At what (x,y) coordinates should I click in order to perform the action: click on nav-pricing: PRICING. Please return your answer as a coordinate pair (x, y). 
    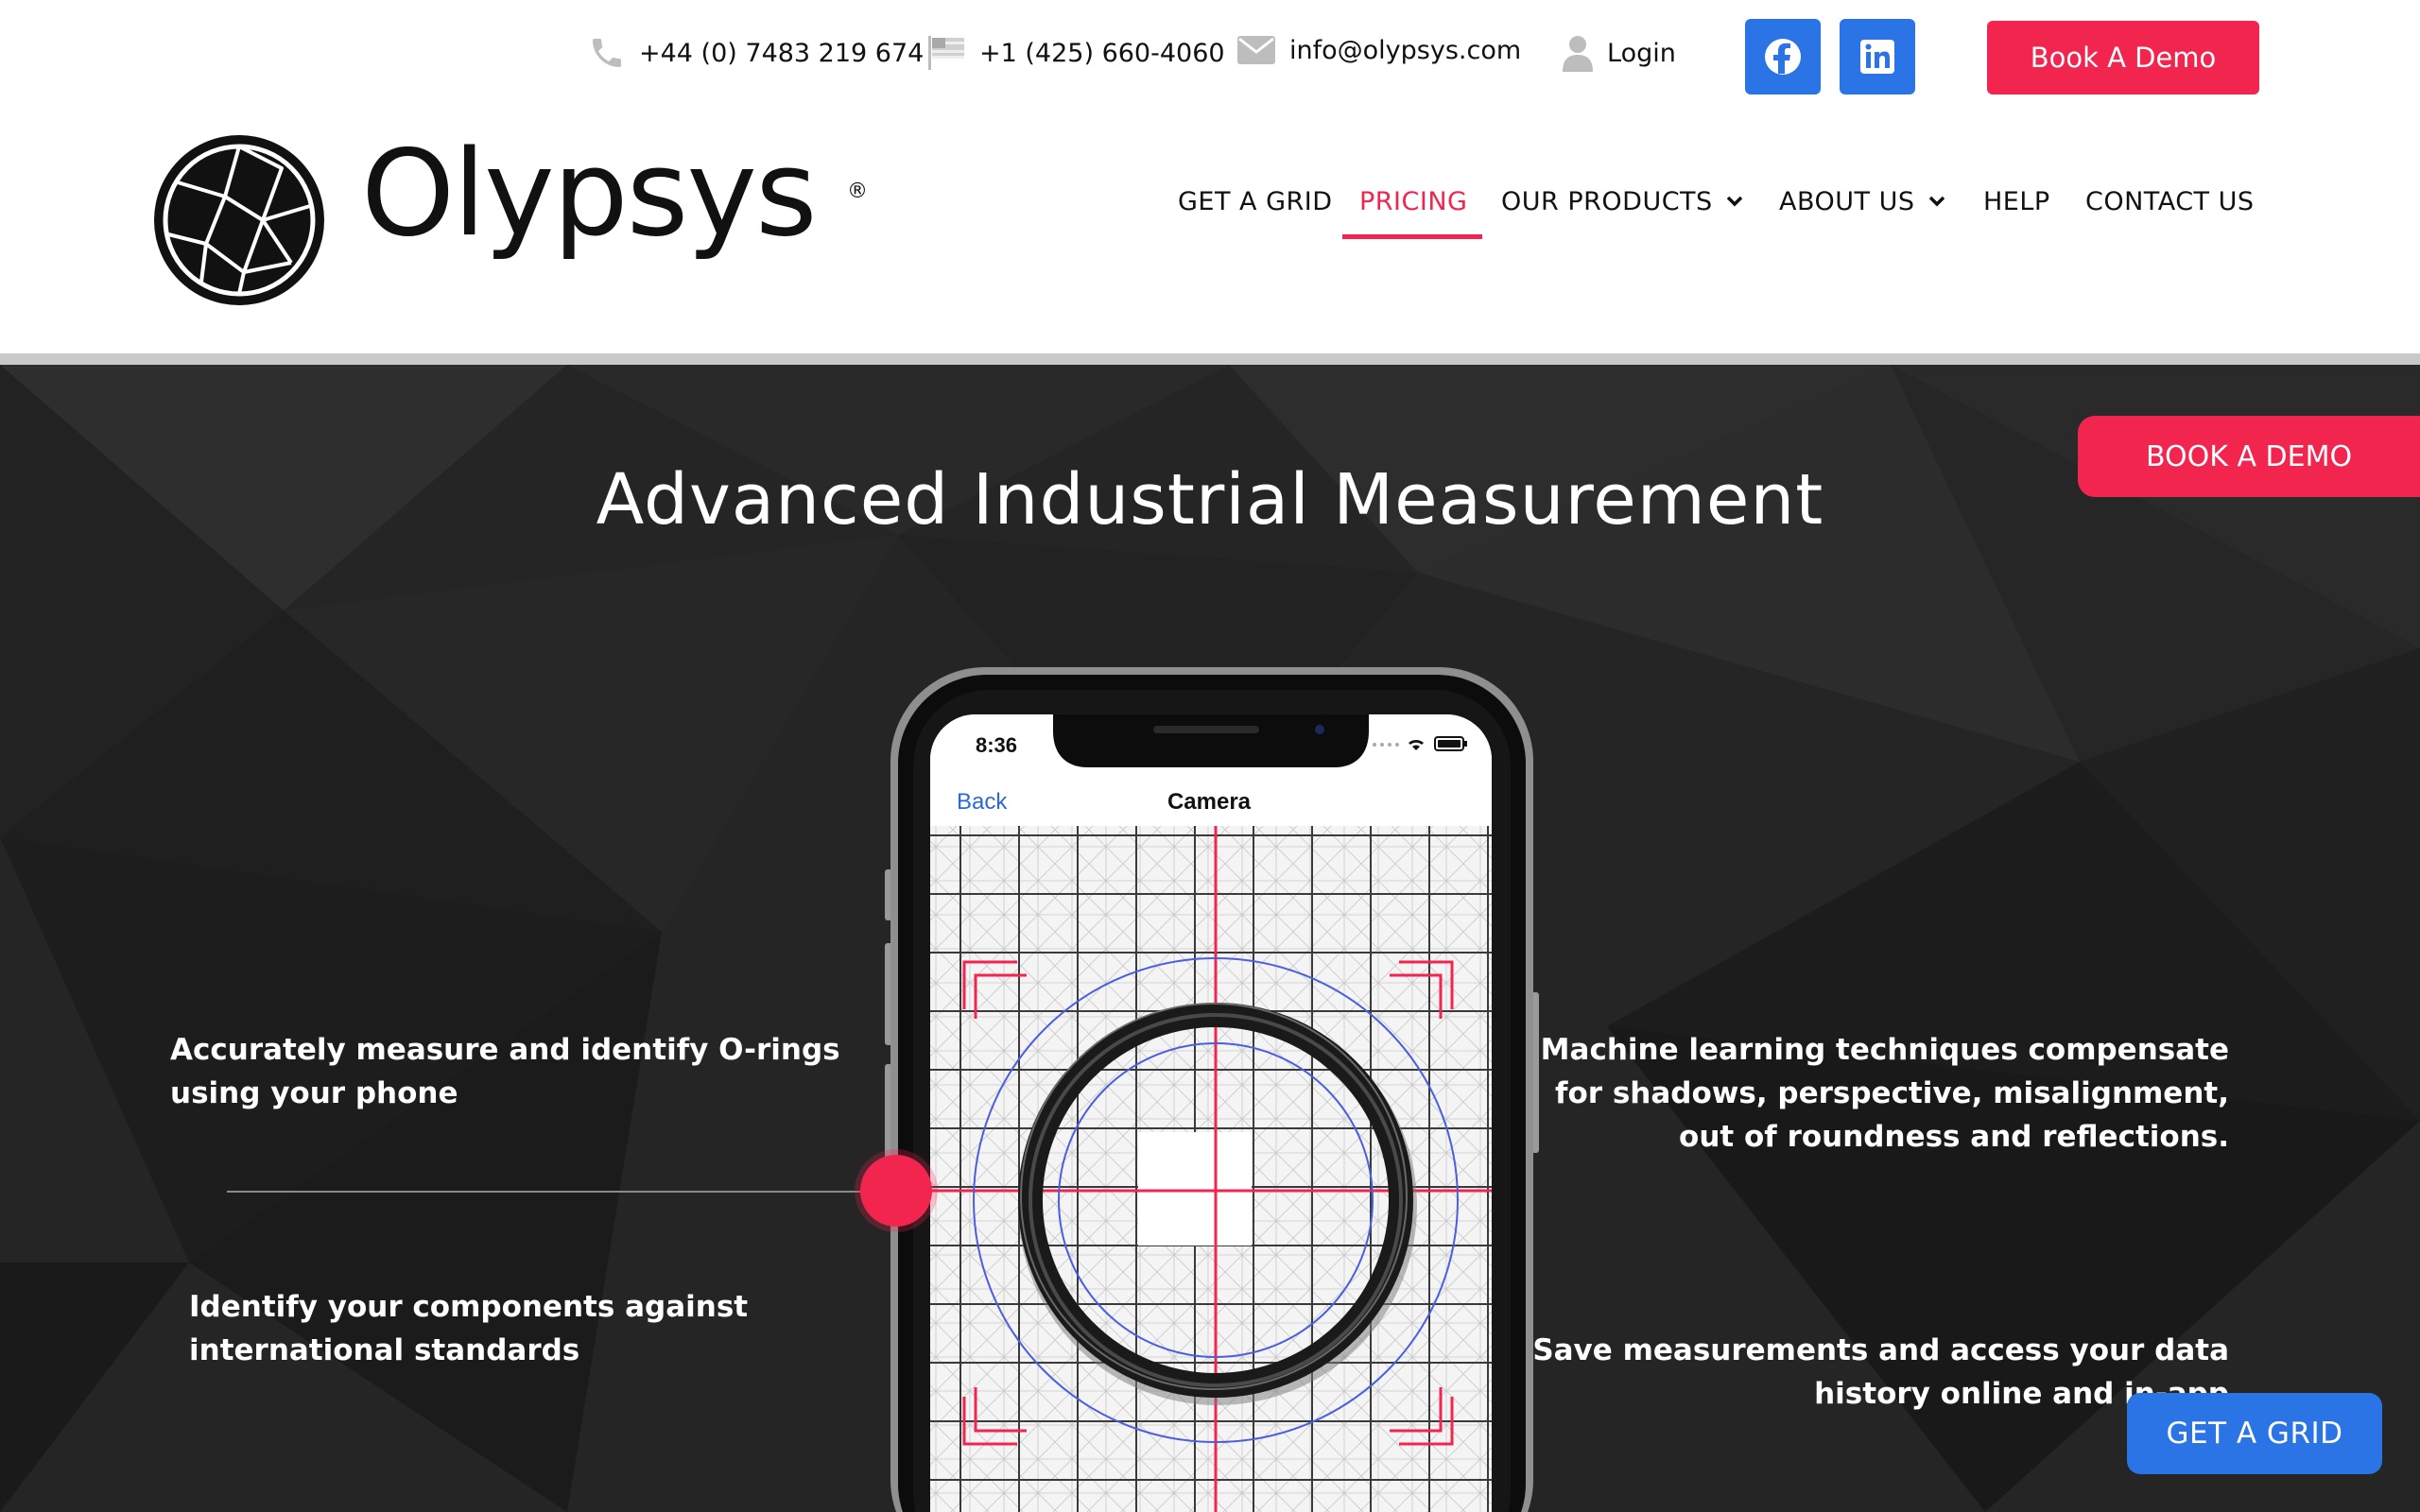
    Looking at the image, I should click on (1413, 201).